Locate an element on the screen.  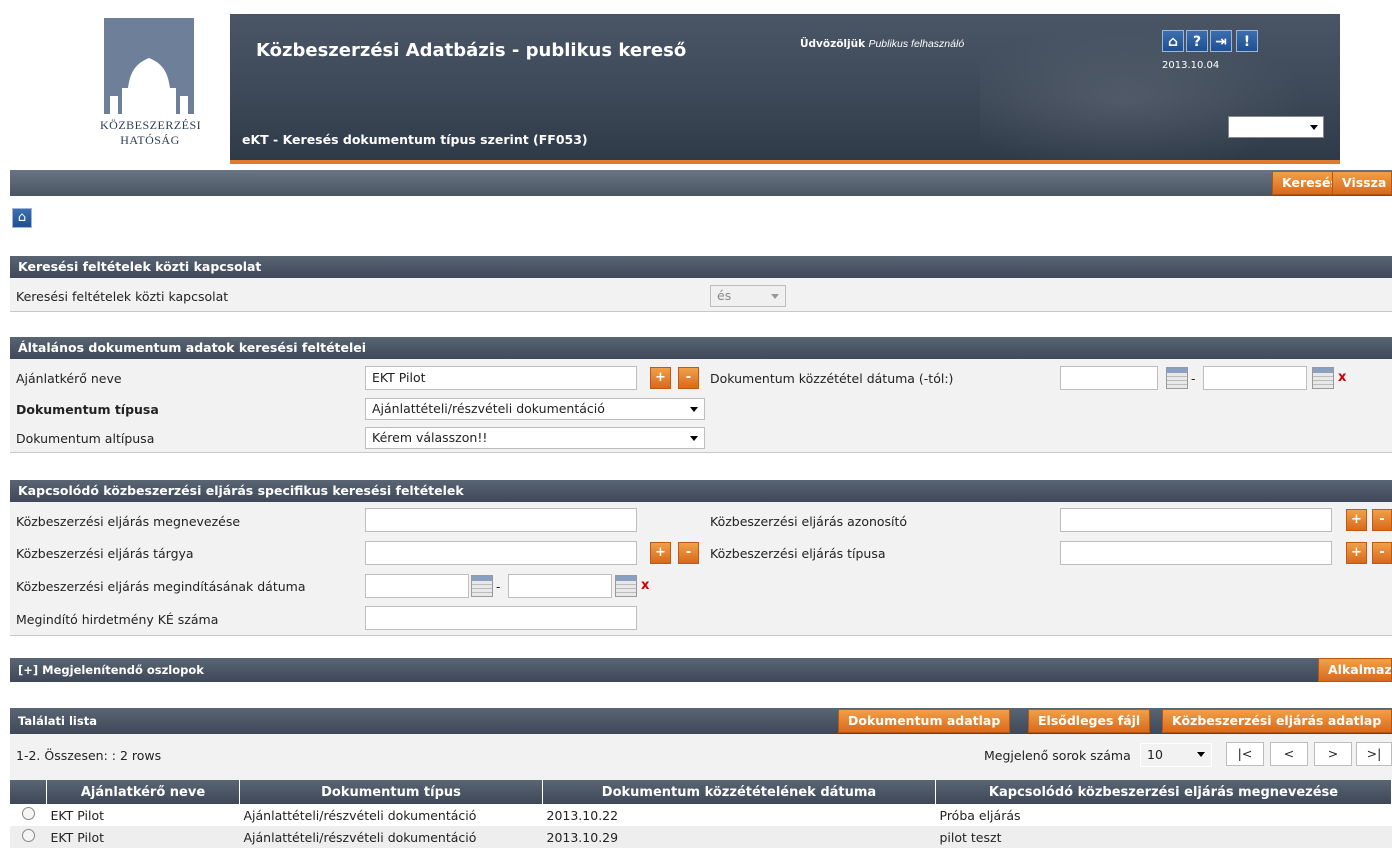
document-type-label: Dokumentum típusa is located at coordinates (87, 409).